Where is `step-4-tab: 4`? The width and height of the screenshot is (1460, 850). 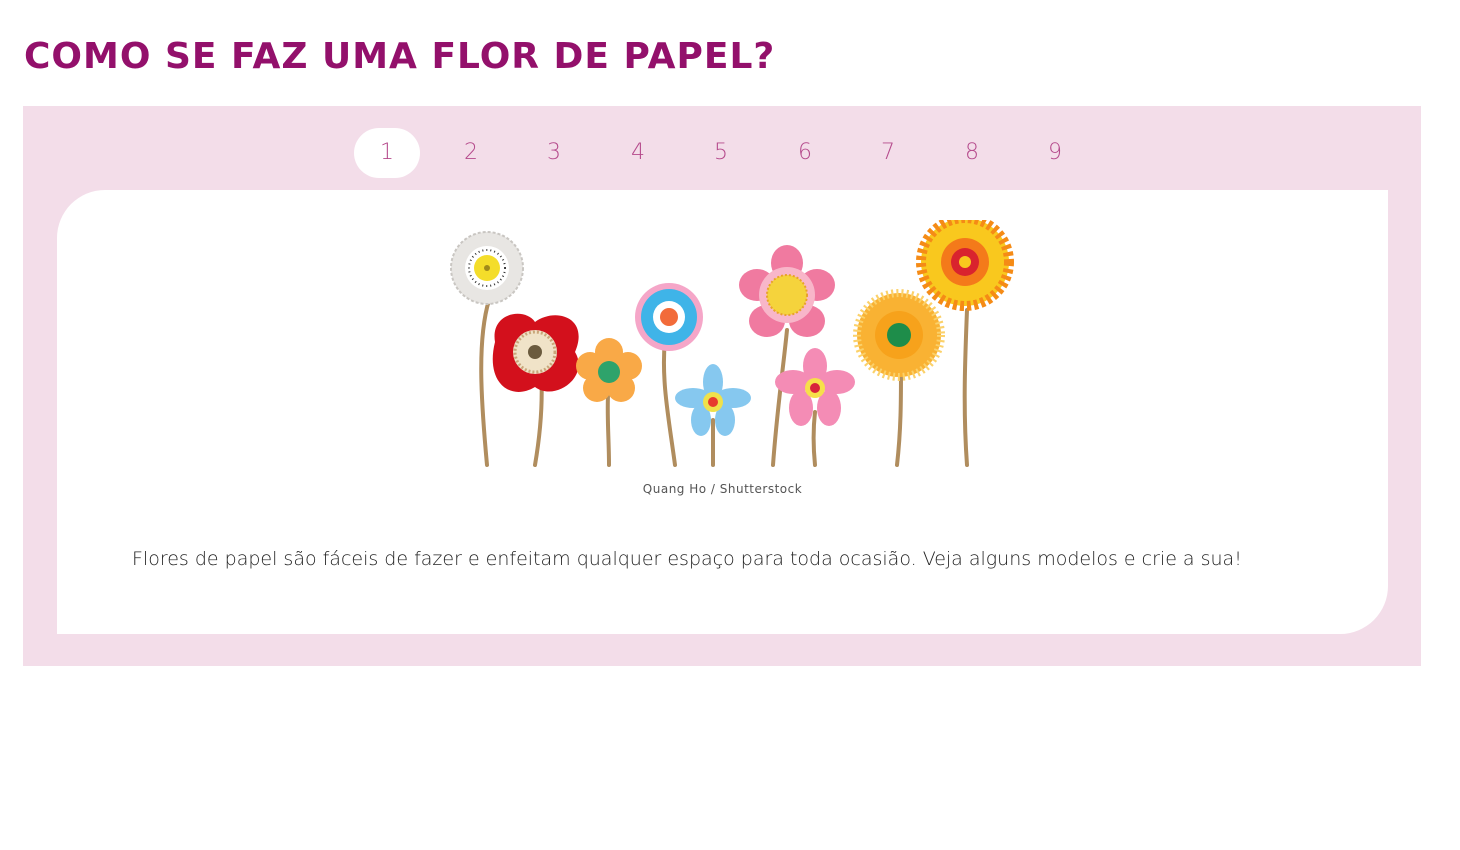 step-4-tab: 4 is located at coordinates (638, 153).